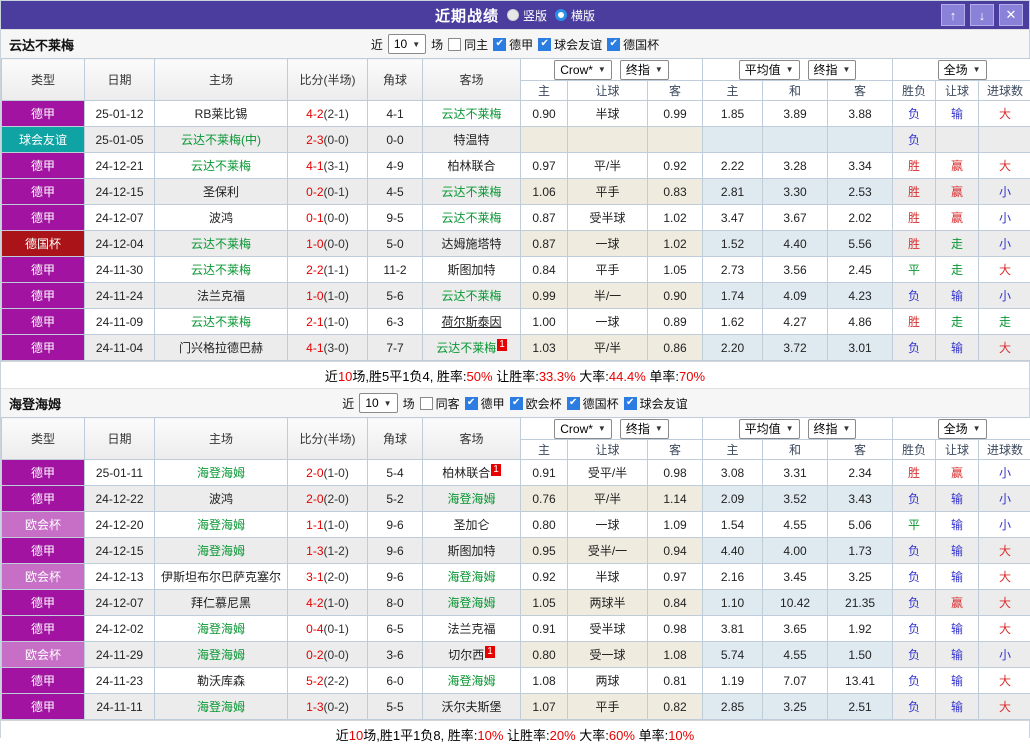 The image size is (1030, 747). What do you see at coordinates (328, 192) in the screenshot?
I see `score-cell: 0-2(0-1)` at bounding box center [328, 192].